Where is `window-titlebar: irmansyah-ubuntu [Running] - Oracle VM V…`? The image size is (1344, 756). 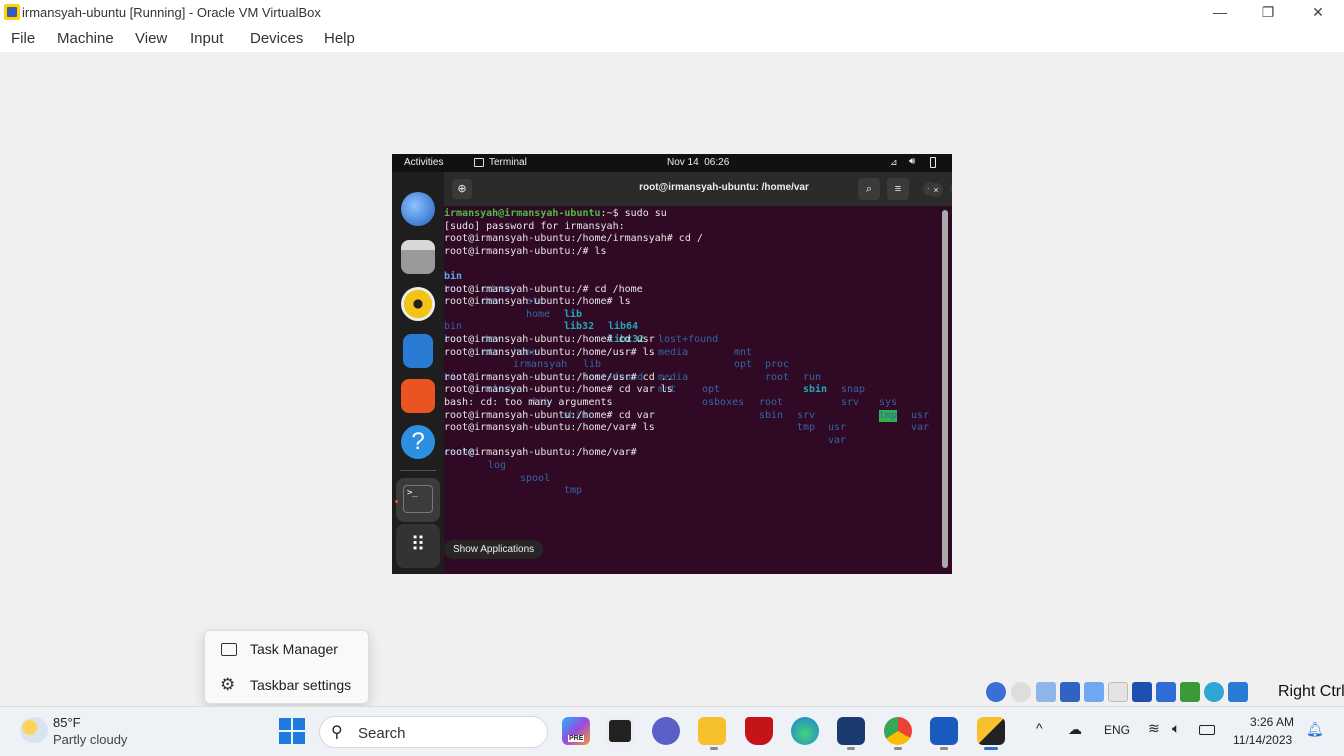 window-titlebar: irmansyah-ubuntu [Running] - Oracle VM V… is located at coordinates (672, 12).